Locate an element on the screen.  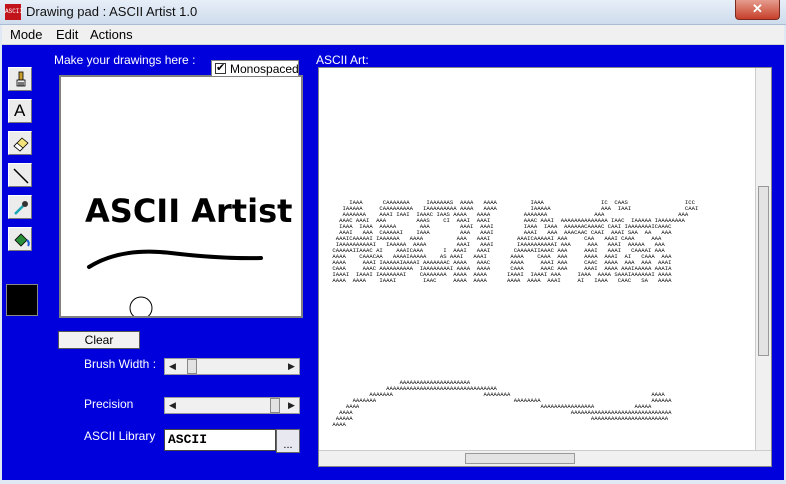
menu-mode: Mode is located at coordinates (26, 34).